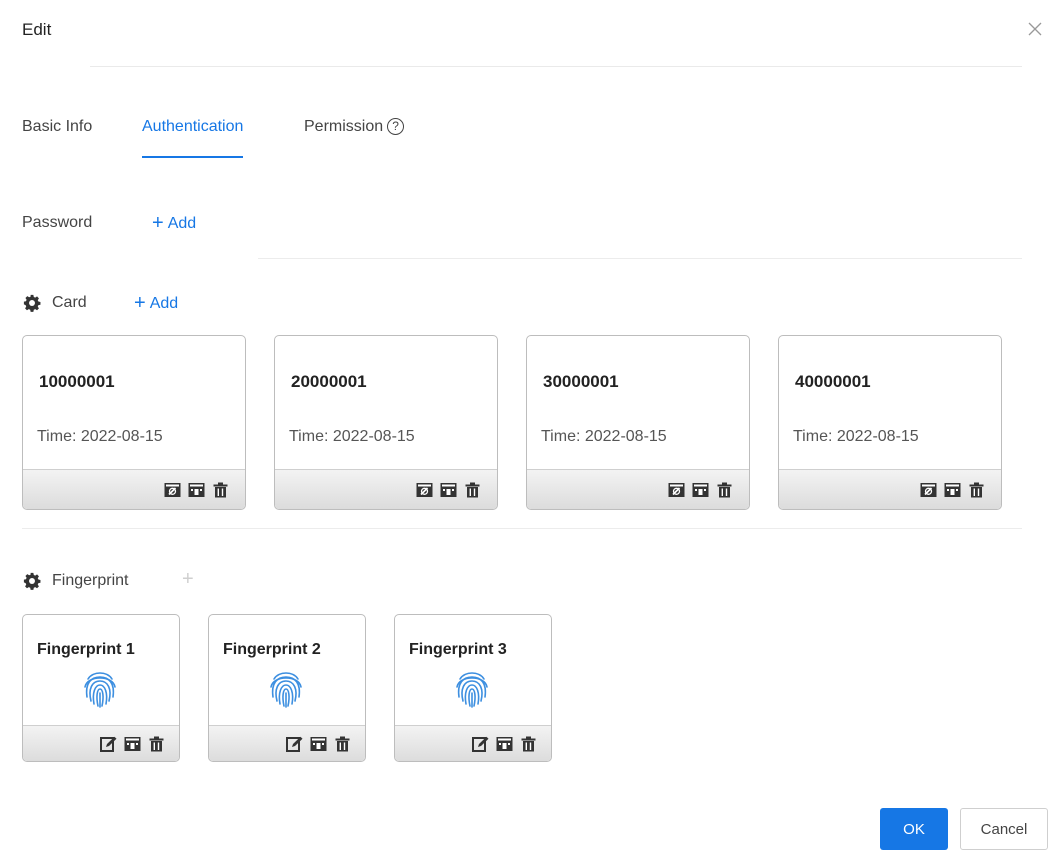  I want to click on fingerprint-title: Fingerprint 2, so click(272, 649).